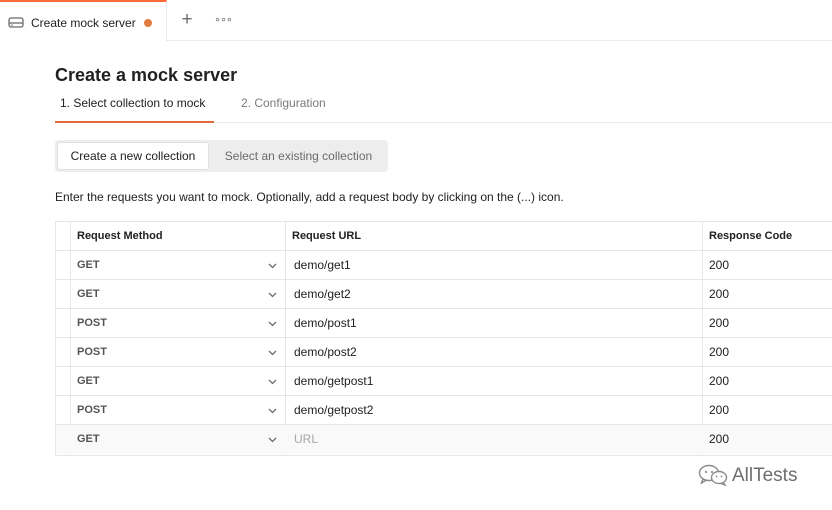  I want to click on tab-create-mock-server: Create mock server, so click(83, 20).